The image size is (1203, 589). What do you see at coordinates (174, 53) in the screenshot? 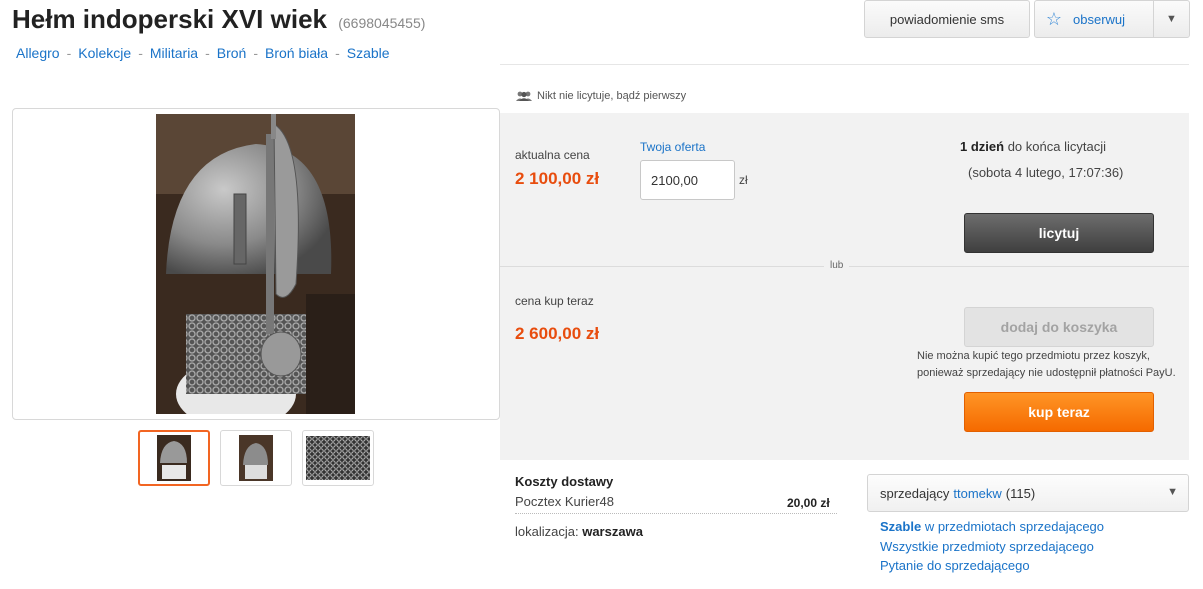
I see `breadcrumb-item-militaria: Militaria` at bounding box center [174, 53].